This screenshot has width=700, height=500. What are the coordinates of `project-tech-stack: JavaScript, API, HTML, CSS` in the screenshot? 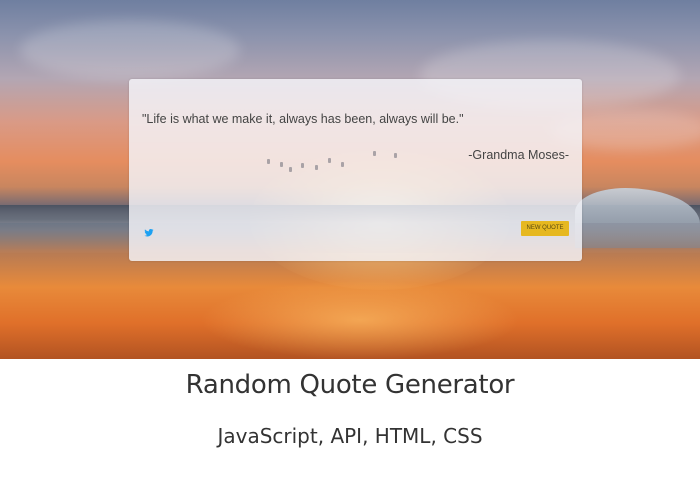 It's located at (350, 436).